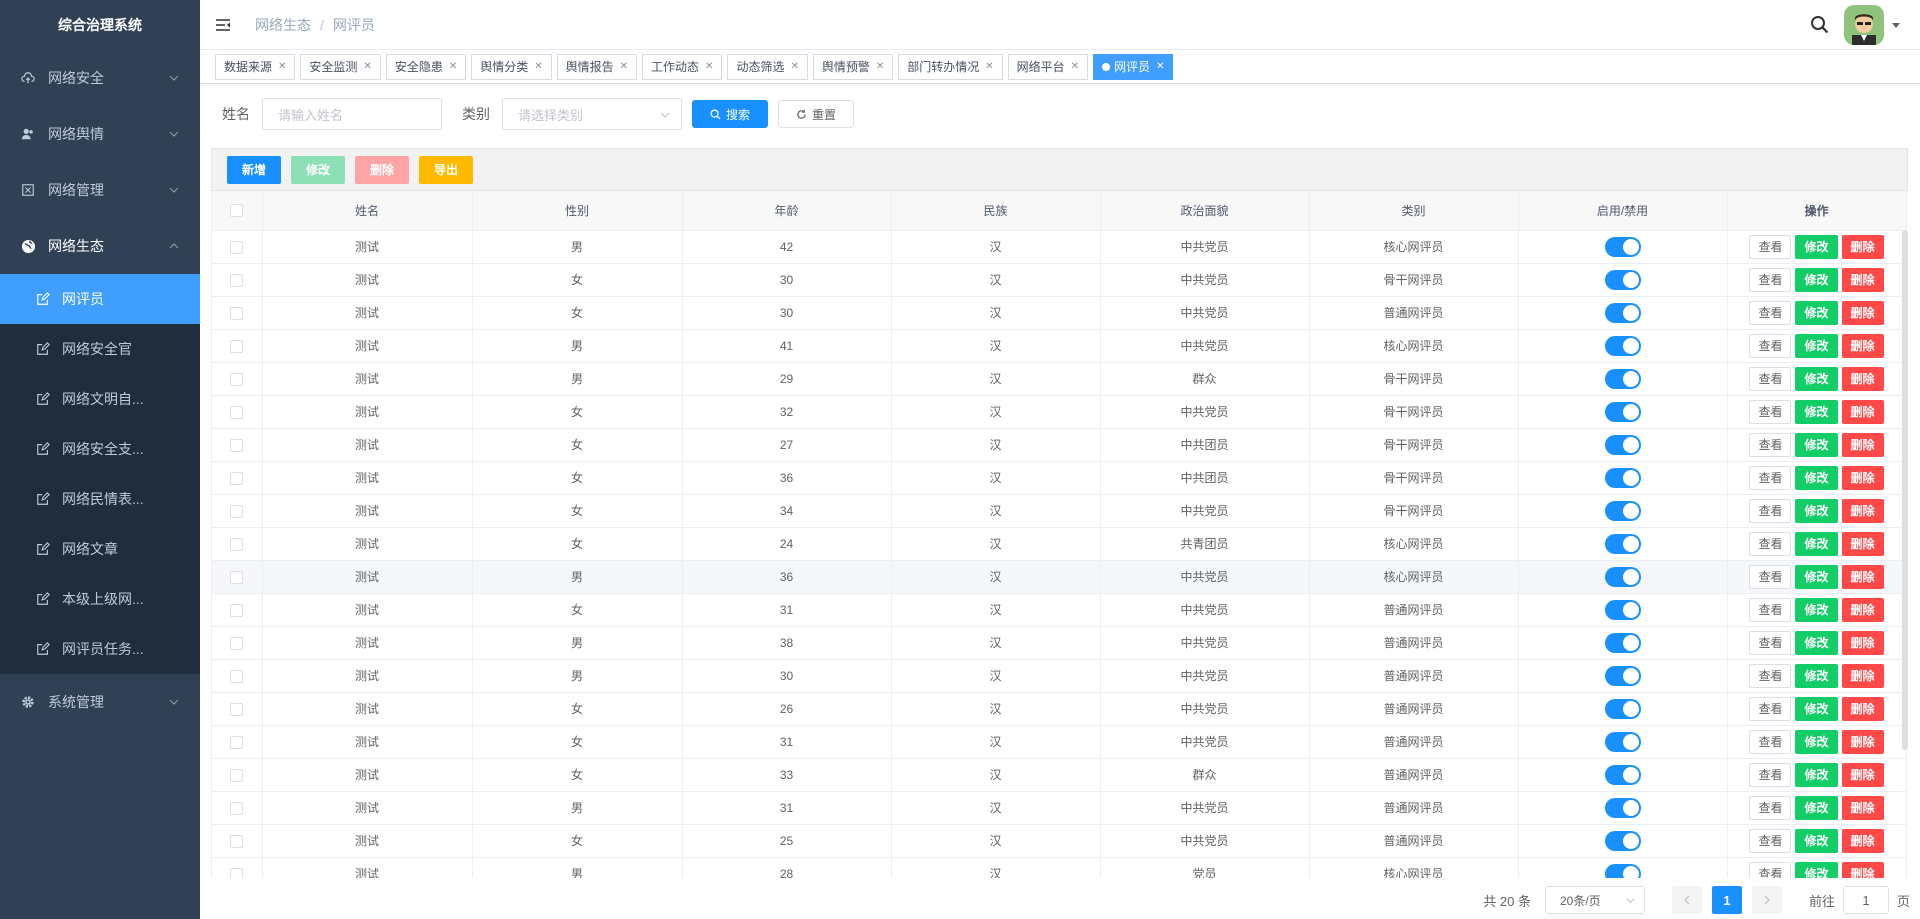 The height and width of the screenshot is (919, 1920). I want to click on vertical-scrollbar, so click(1905, 490).